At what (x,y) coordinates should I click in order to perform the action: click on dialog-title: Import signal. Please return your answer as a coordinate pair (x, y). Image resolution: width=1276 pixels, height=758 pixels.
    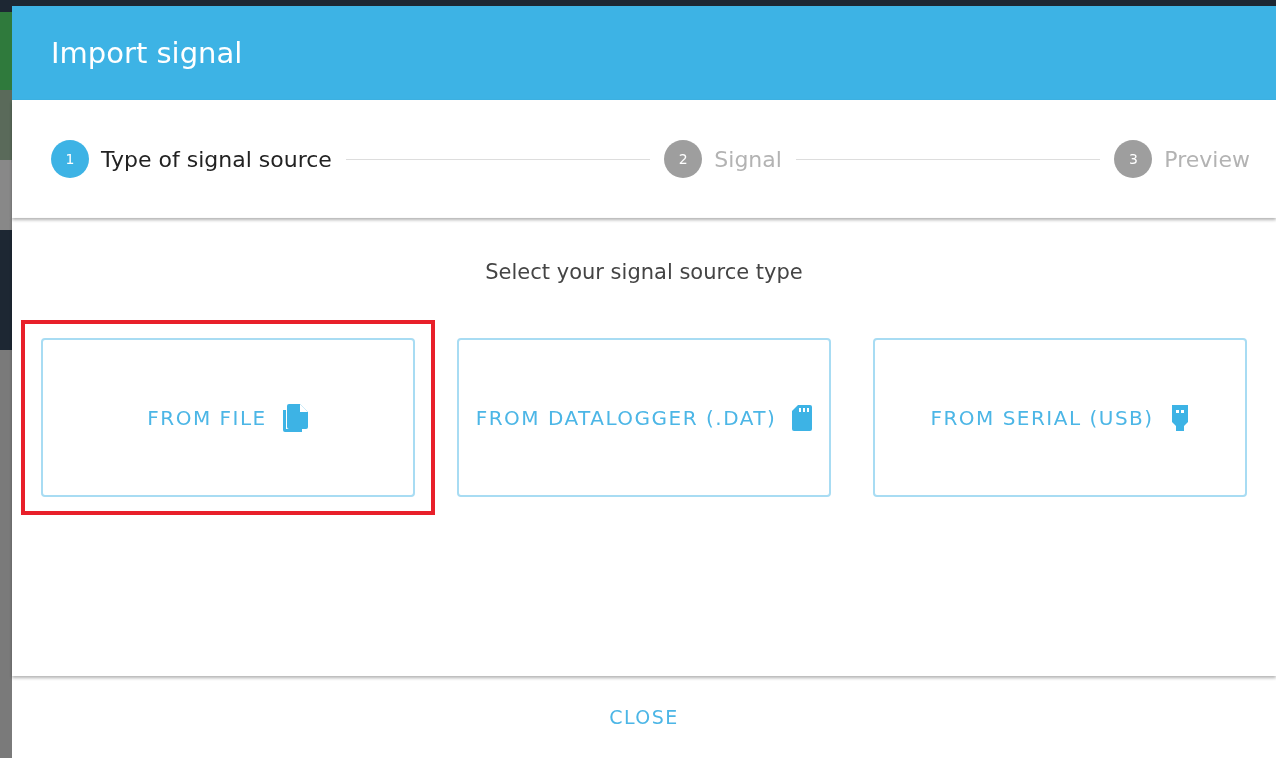
    Looking at the image, I should click on (147, 53).